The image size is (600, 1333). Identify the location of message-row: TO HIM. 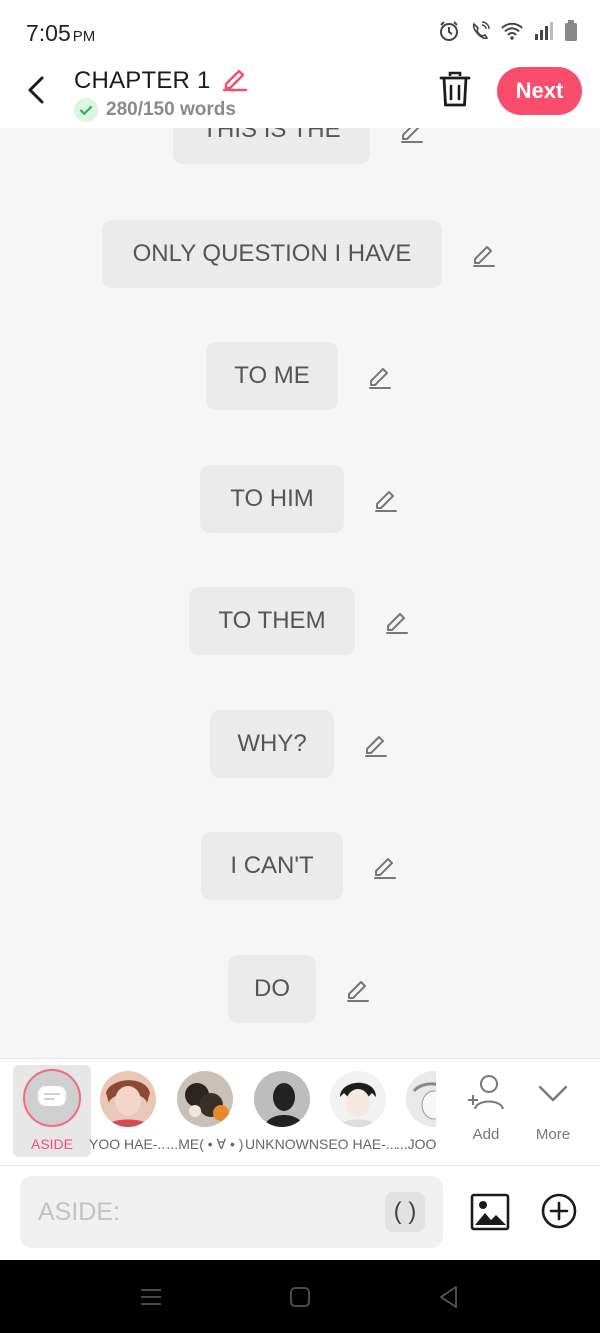
(300, 500).